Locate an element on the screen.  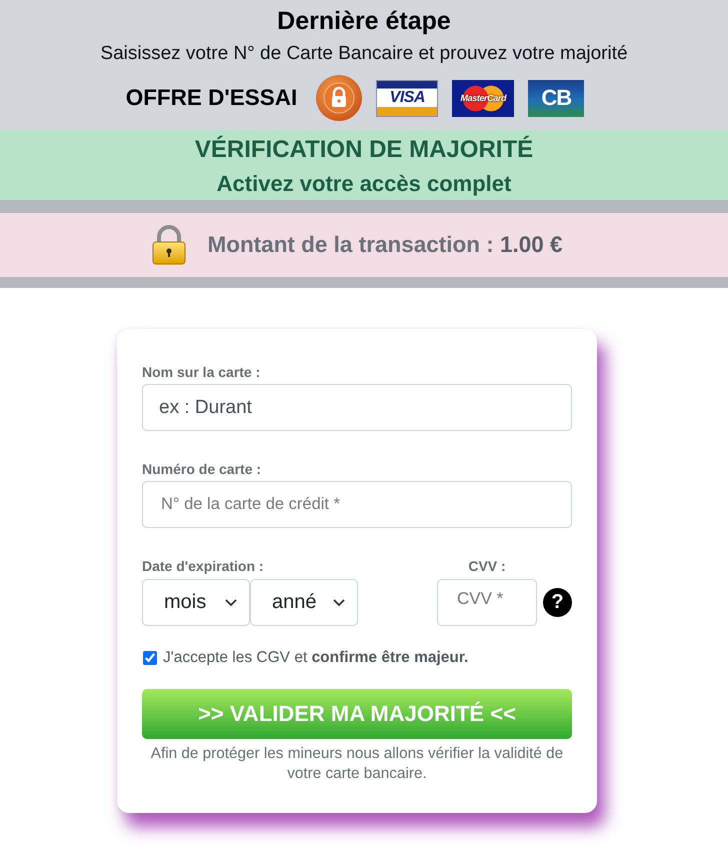
agreement-text: J'accepte les CGV et confirme être majeur. is located at coordinates (315, 658).